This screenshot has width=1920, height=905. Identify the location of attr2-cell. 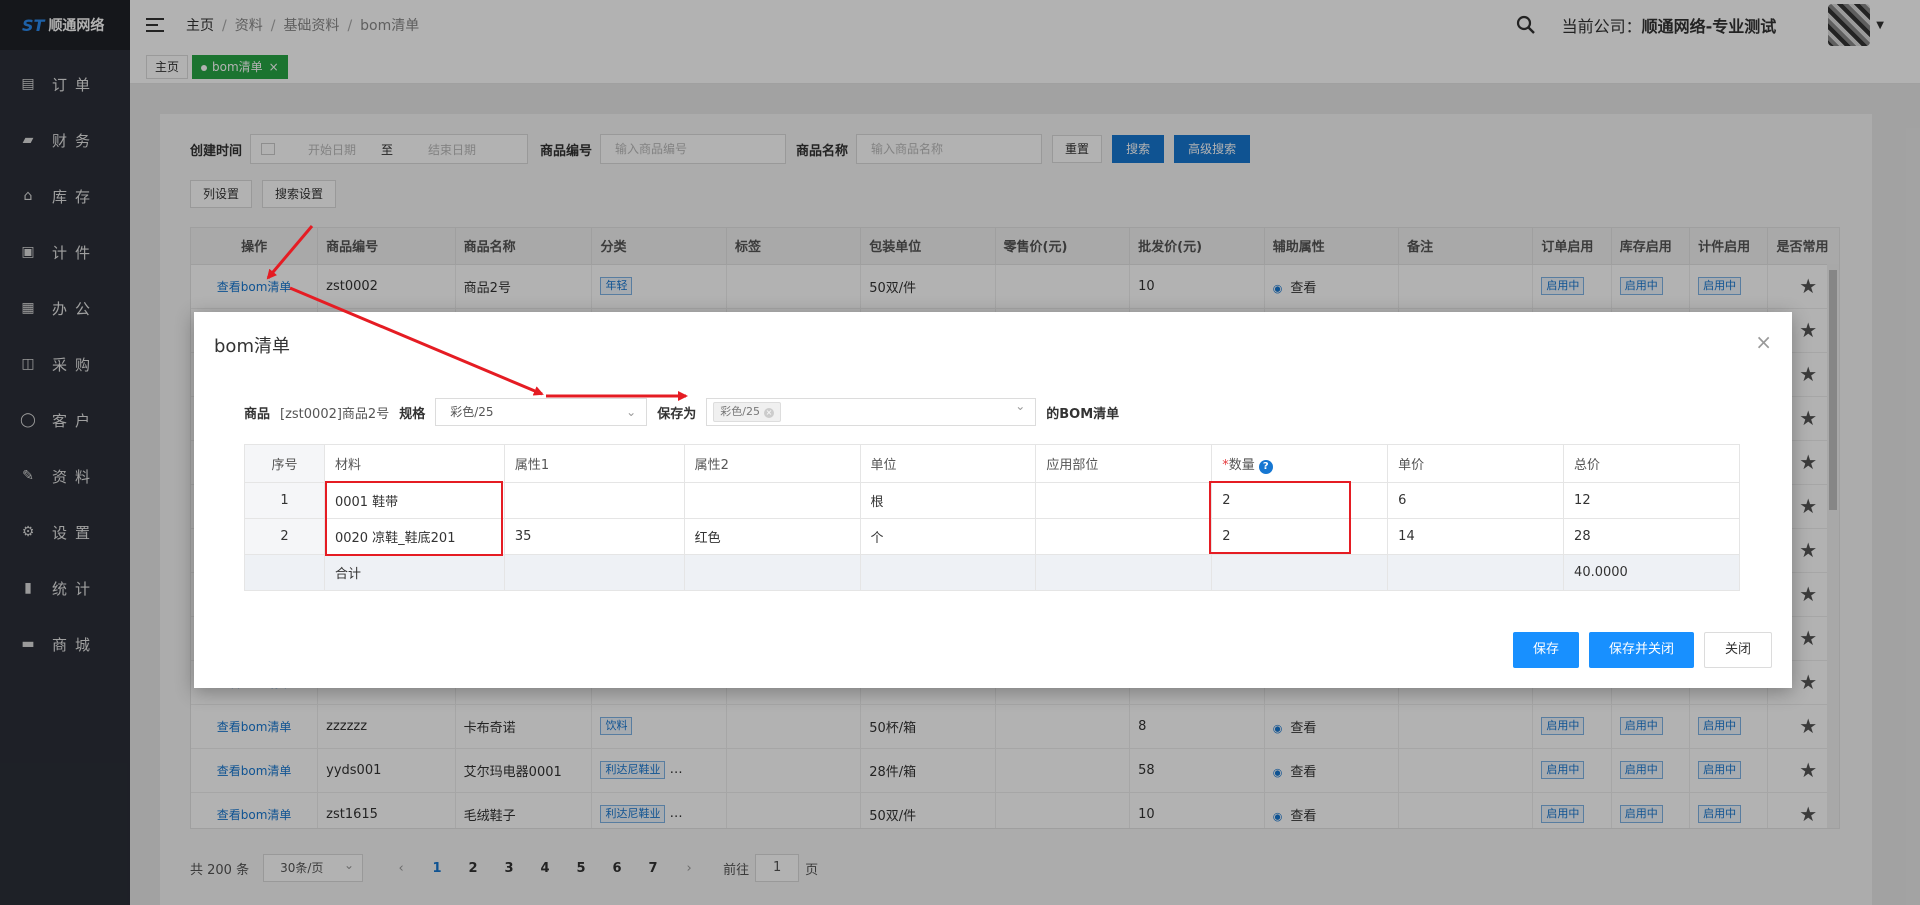
(772, 500).